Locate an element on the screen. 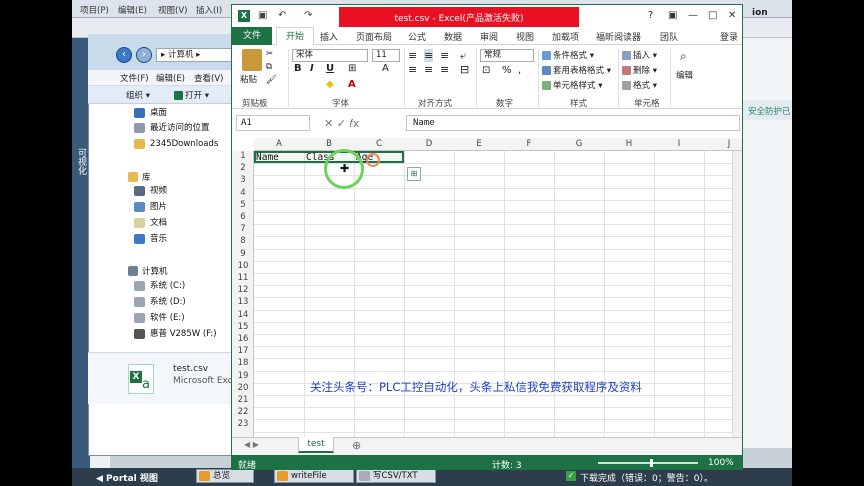  row-header: 16 is located at coordinates (243, 339).